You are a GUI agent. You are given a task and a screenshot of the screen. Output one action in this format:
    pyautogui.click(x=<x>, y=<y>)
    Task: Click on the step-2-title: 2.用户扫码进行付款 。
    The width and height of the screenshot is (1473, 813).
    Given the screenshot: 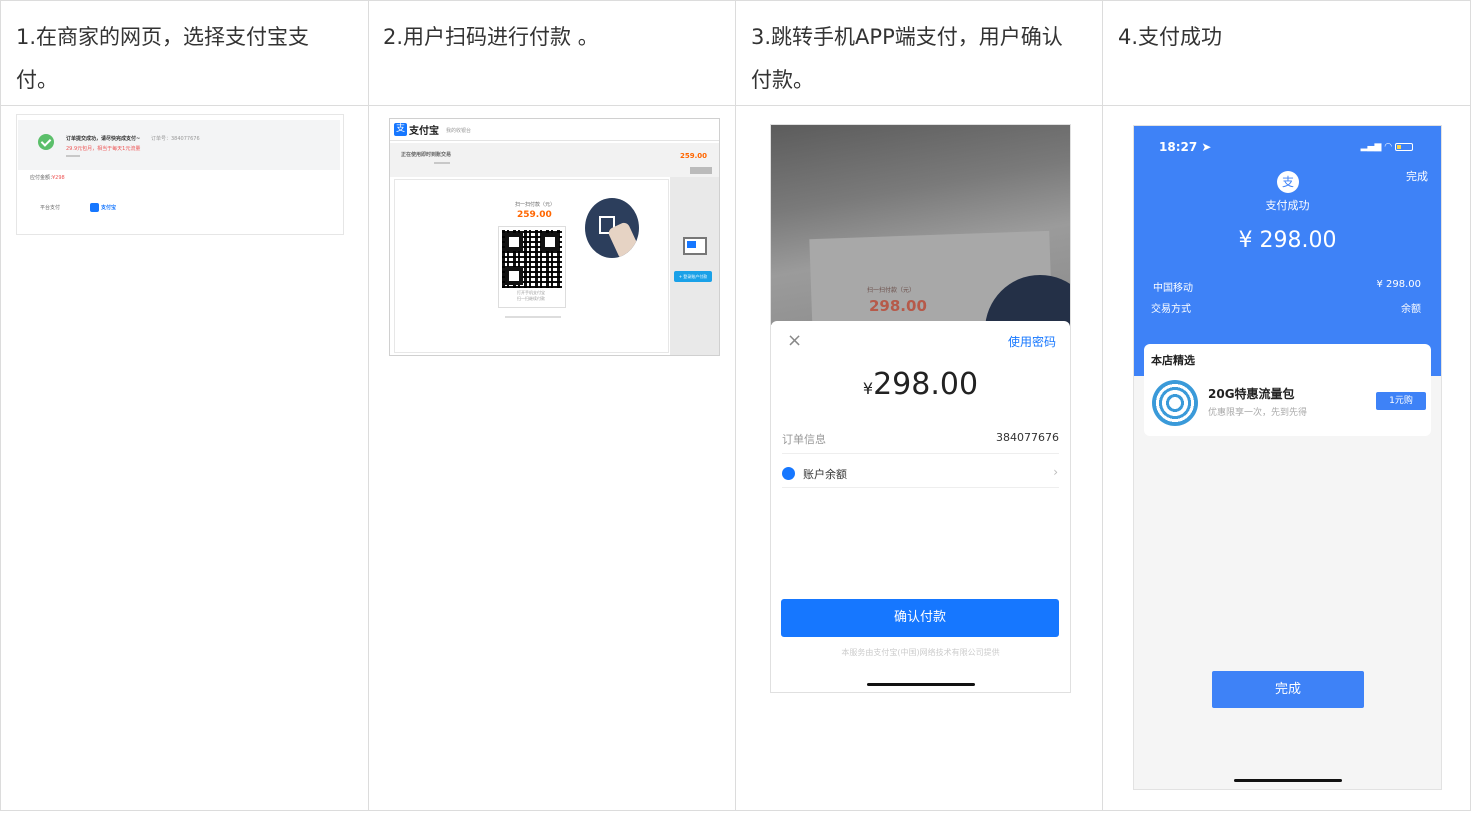 What is the action you would take?
    pyautogui.click(x=491, y=37)
    